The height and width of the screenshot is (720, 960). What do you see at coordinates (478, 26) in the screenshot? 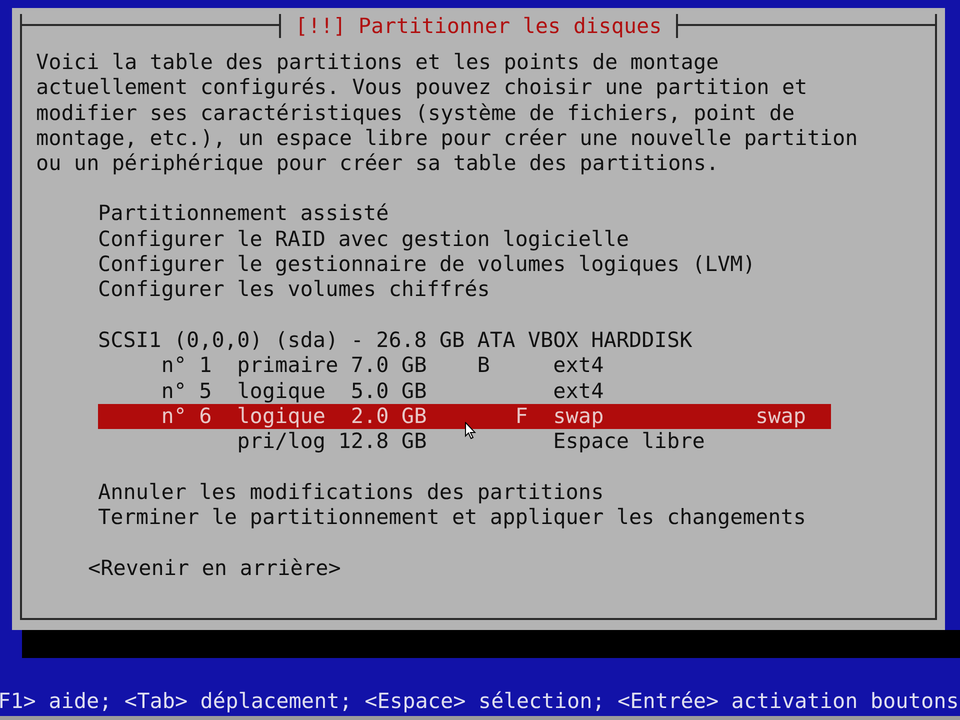
I see `dialog-title: [!!] Partitionner les disques` at bounding box center [478, 26].